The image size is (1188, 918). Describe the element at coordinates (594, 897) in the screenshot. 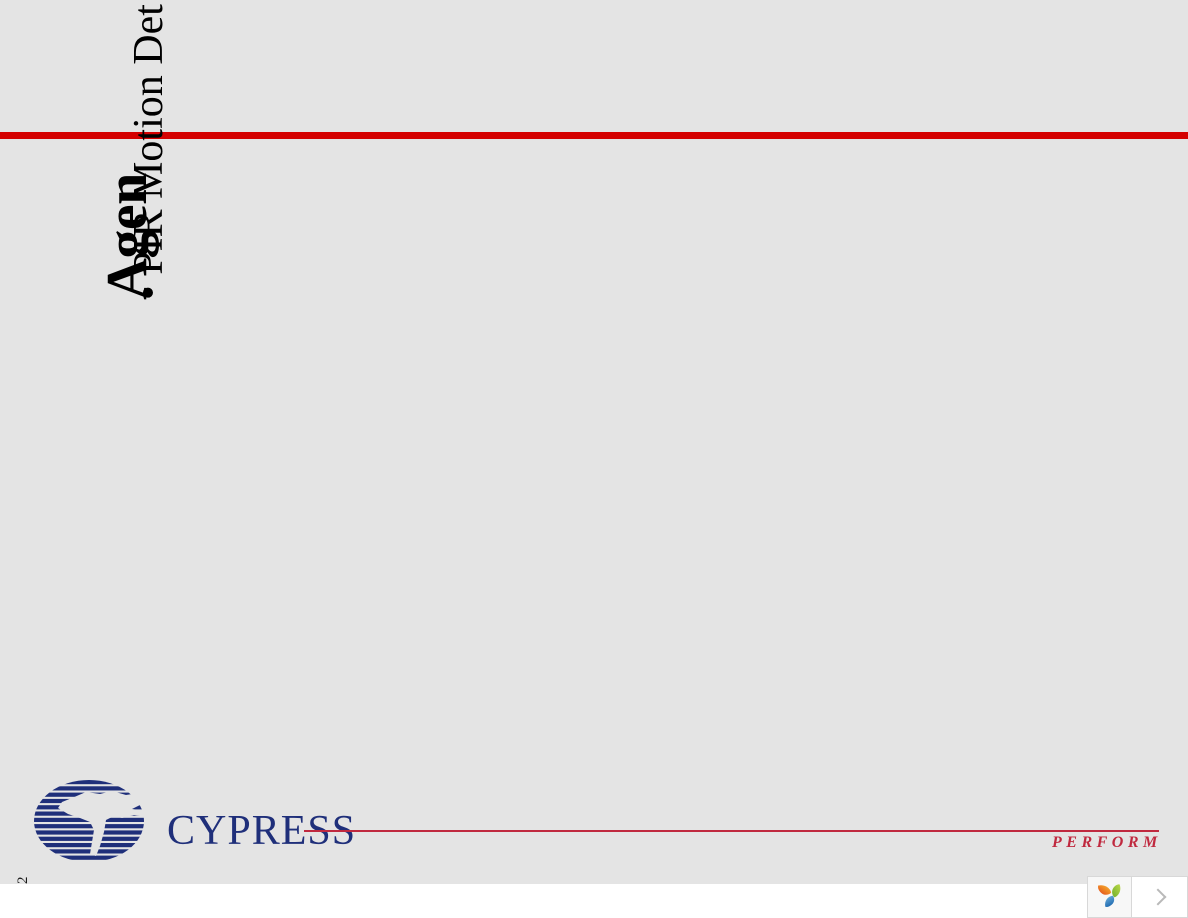

I see `viewer-toolbar` at that location.